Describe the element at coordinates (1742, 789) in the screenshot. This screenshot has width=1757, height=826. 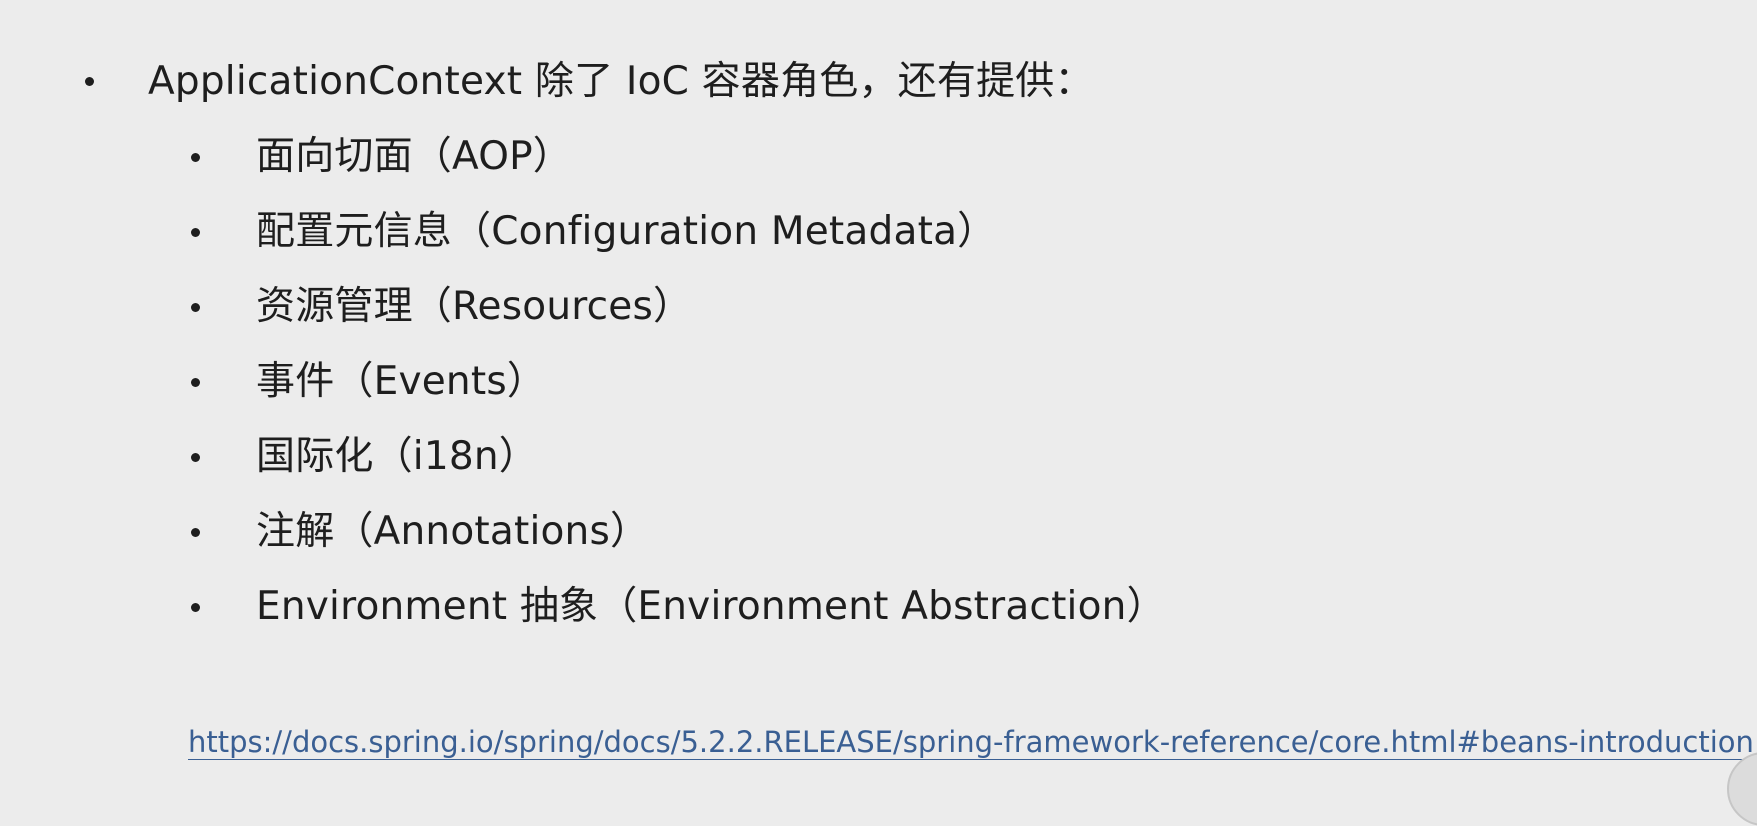
I see `corner-control-icon` at that location.